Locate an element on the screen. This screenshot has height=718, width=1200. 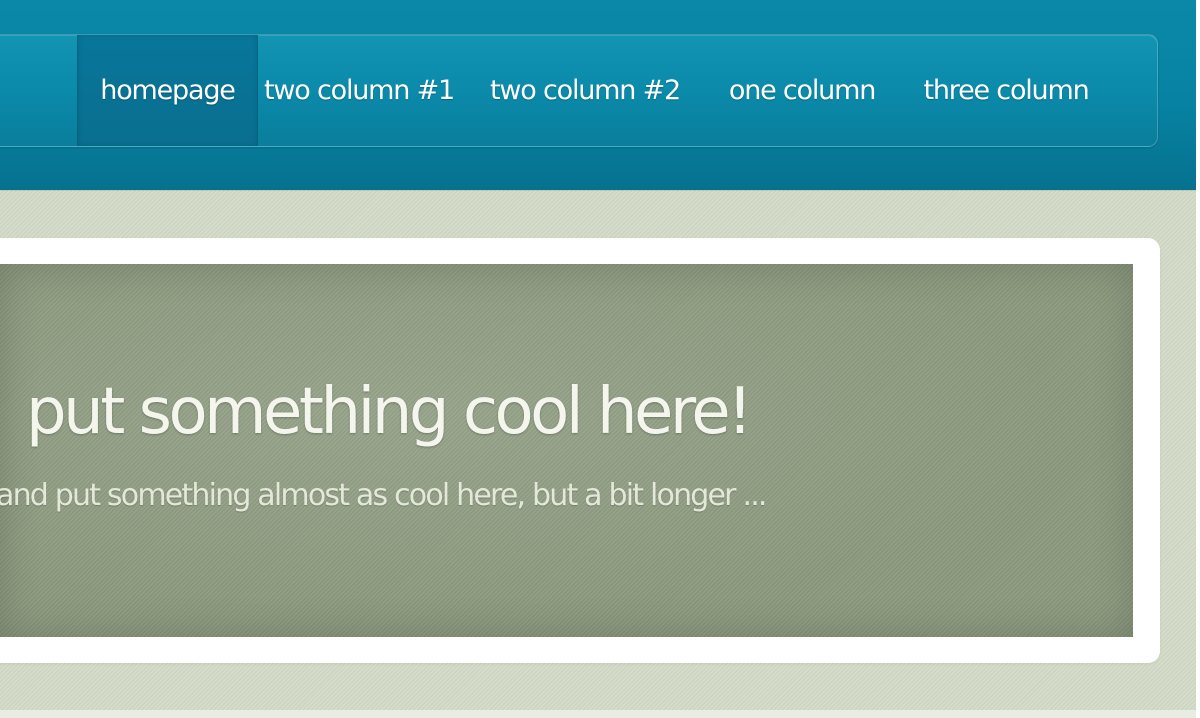
page-bottom-divider is located at coordinates (598, 714).